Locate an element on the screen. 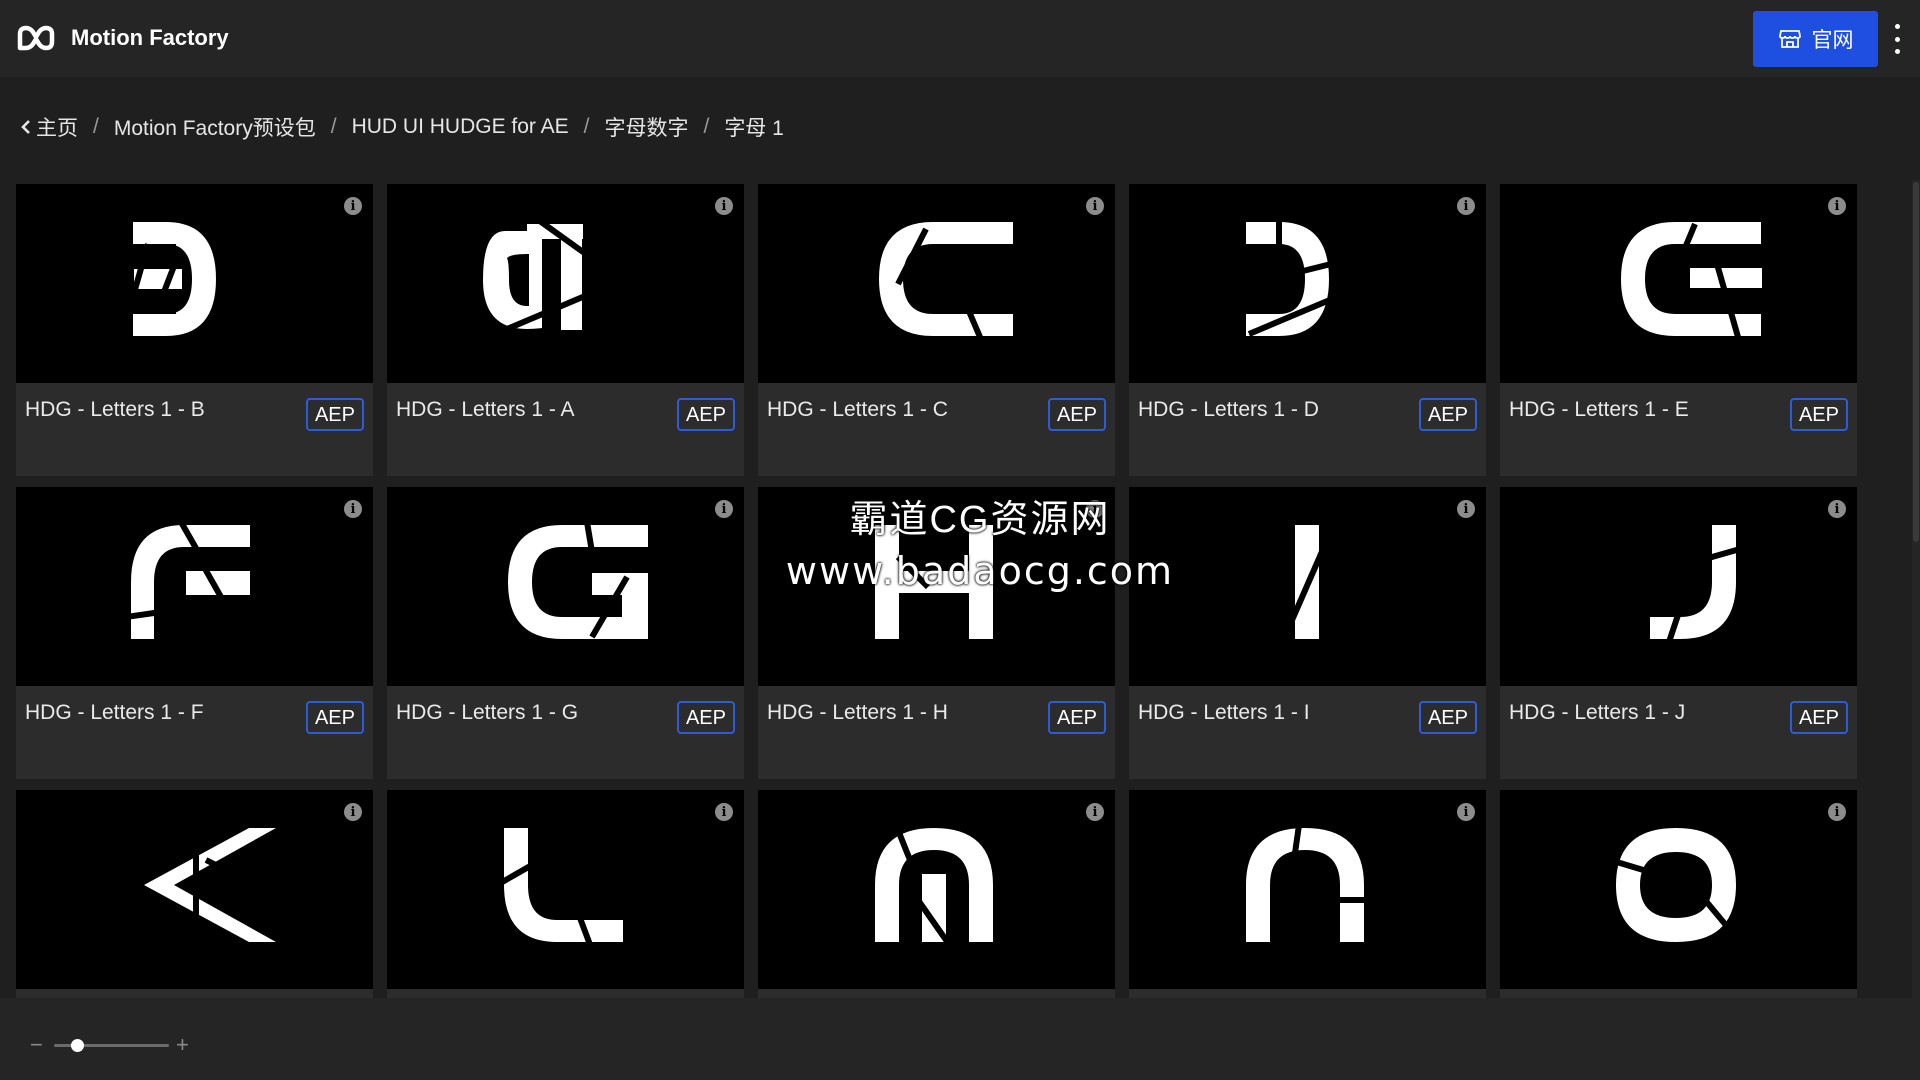 The width and height of the screenshot is (1920, 1080). letter-f-preview is located at coordinates (187, 579).